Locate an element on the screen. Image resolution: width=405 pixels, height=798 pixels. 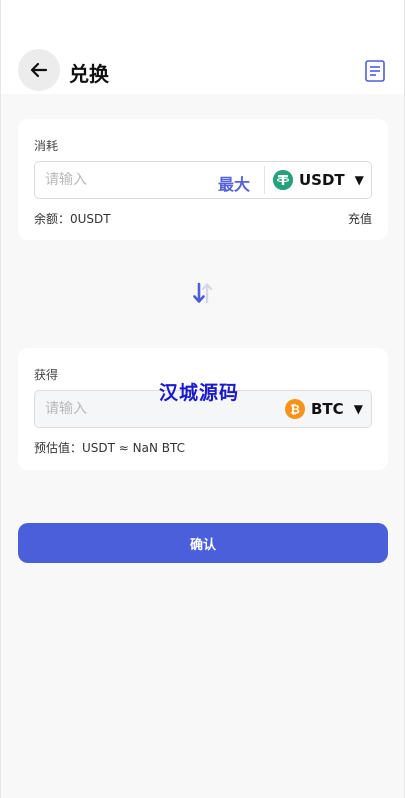
balance-label: 余额： is located at coordinates (52, 219).